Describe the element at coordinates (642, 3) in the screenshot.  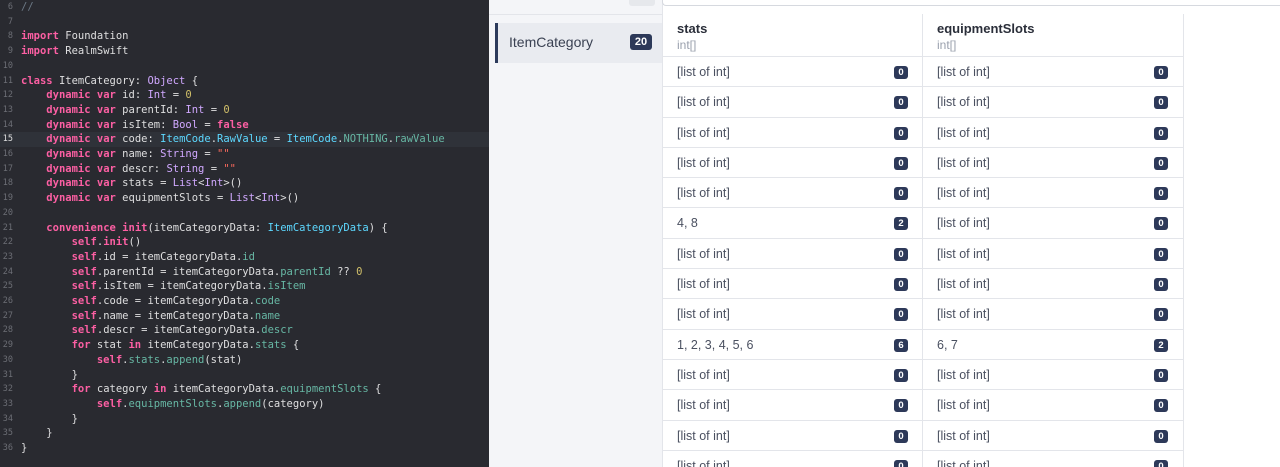
I see `sidebar-toolbar-control` at that location.